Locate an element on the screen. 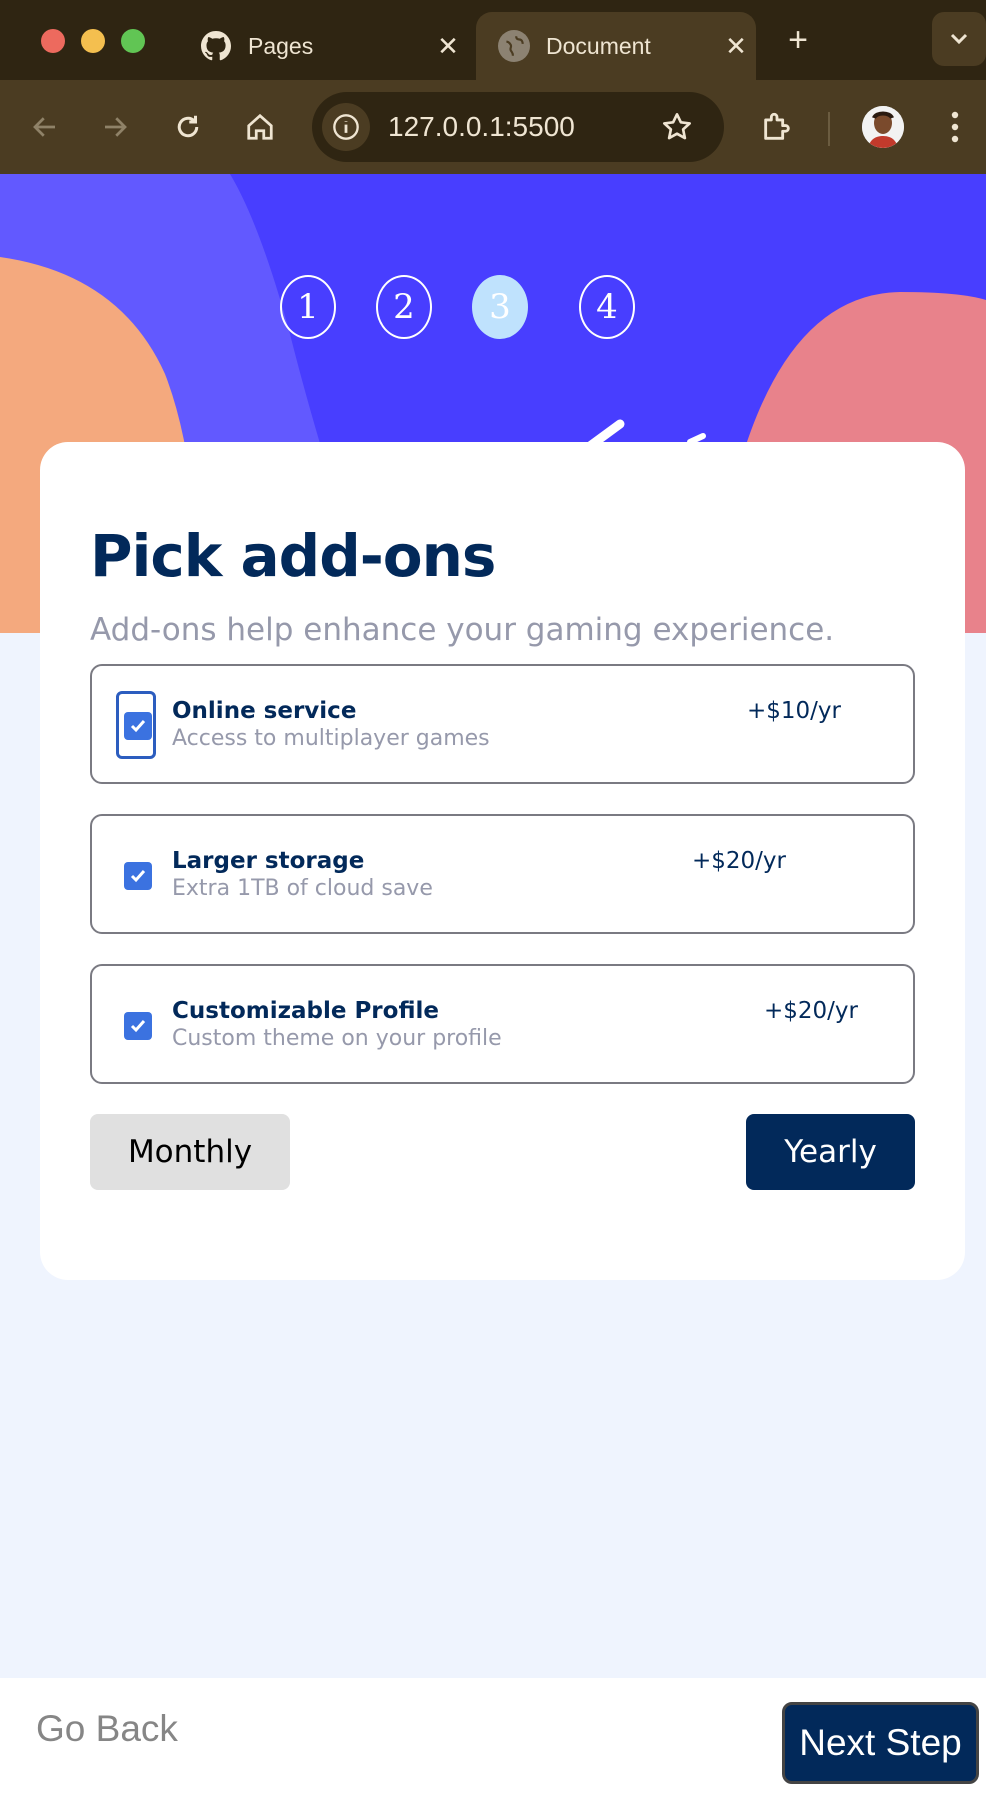 The width and height of the screenshot is (986, 1800). step-3-active: 3 is located at coordinates (500, 307).